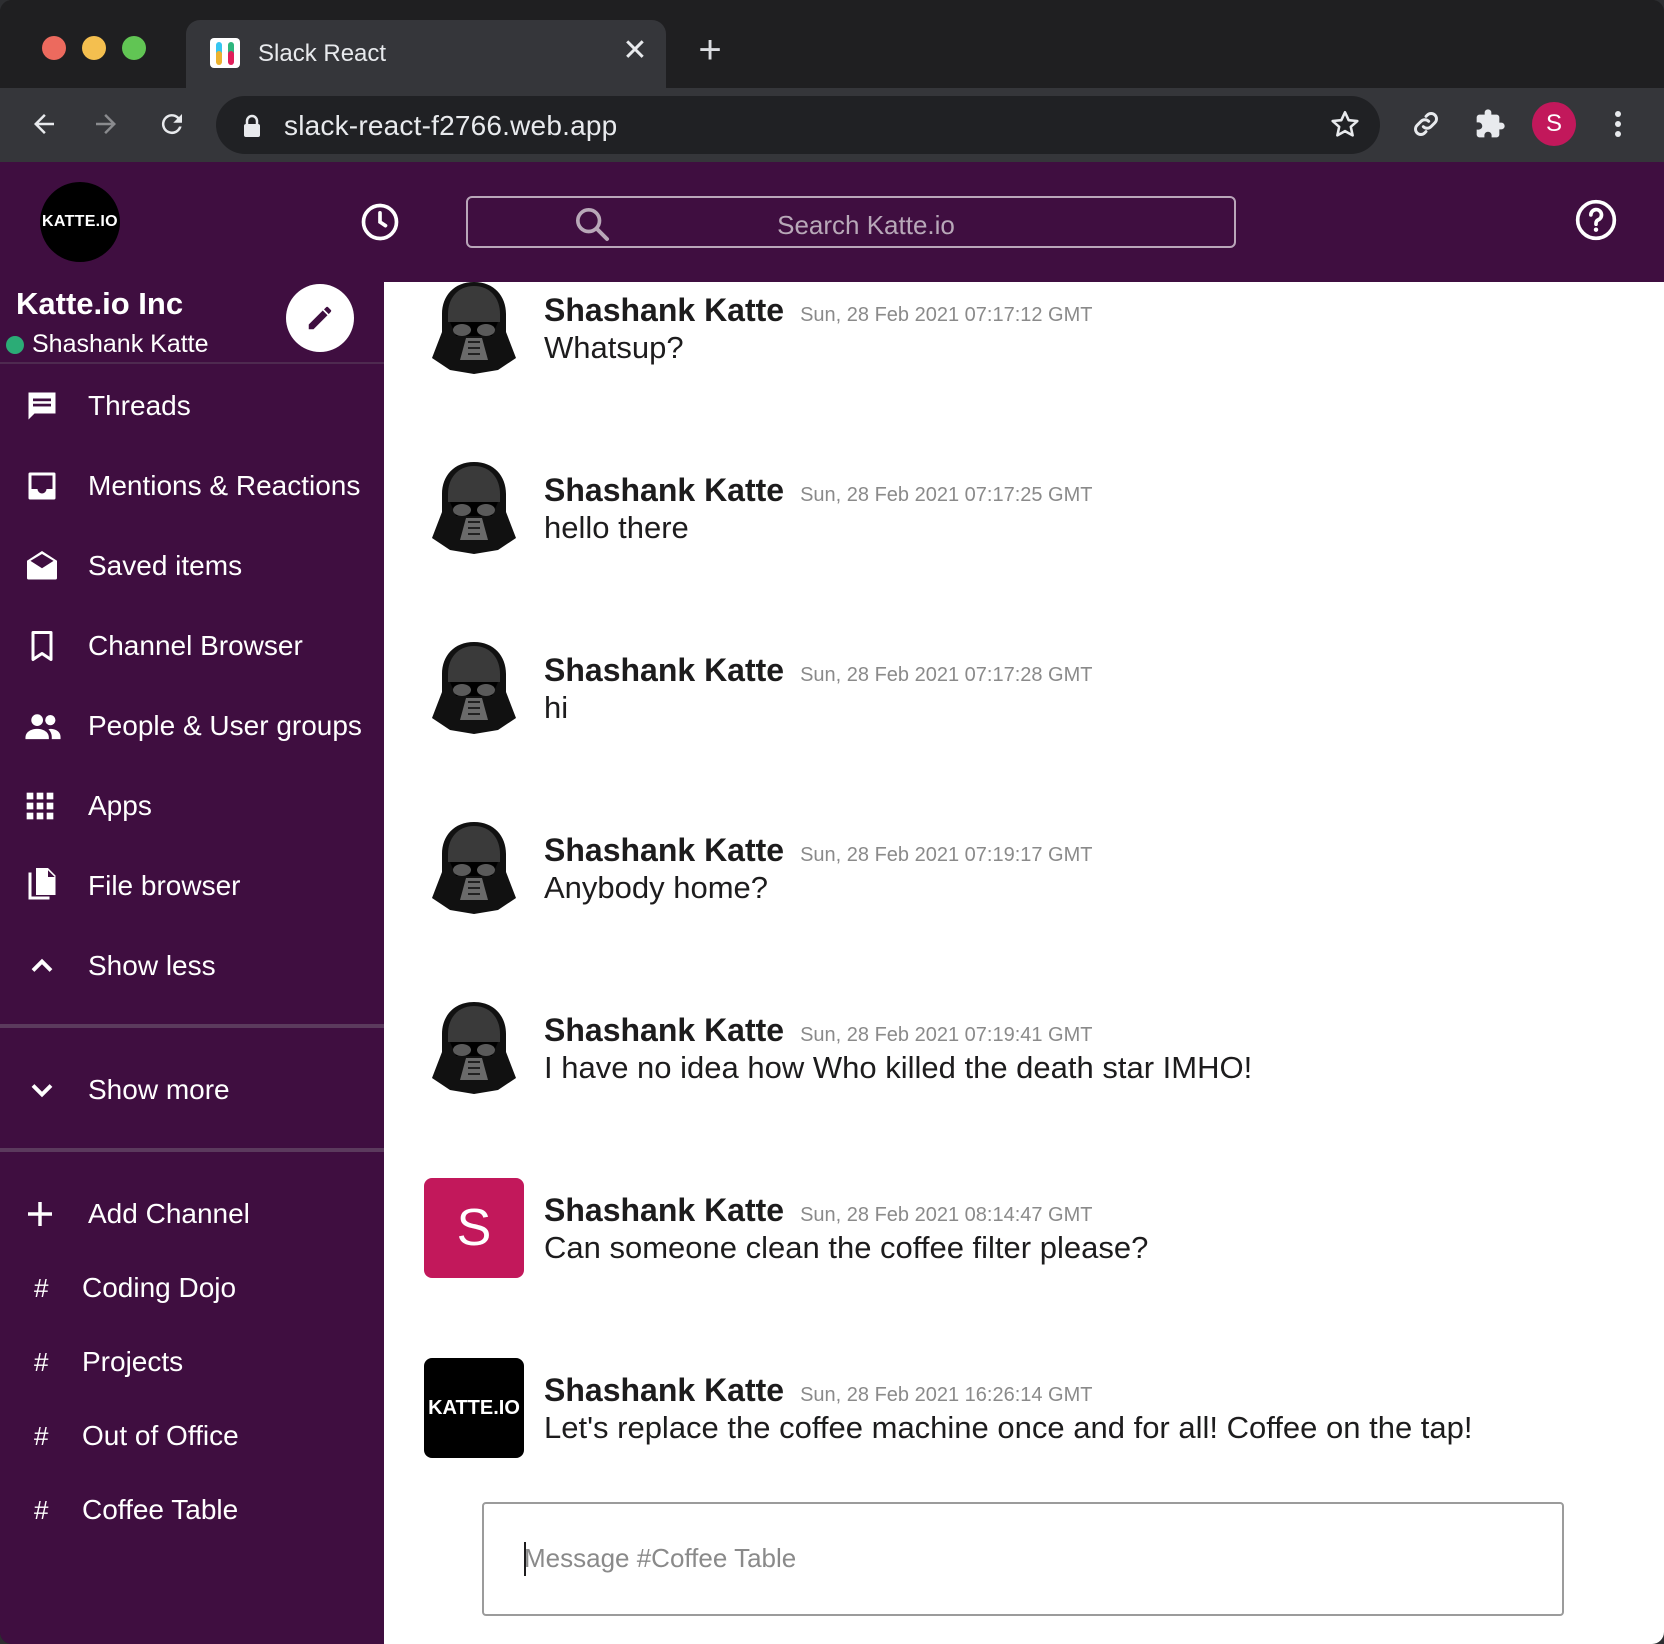 Image resolution: width=1664 pixels, height=1644 pixels. I want to click on sidebar-item-label: Mentions & Reactions, so click(224, 485).